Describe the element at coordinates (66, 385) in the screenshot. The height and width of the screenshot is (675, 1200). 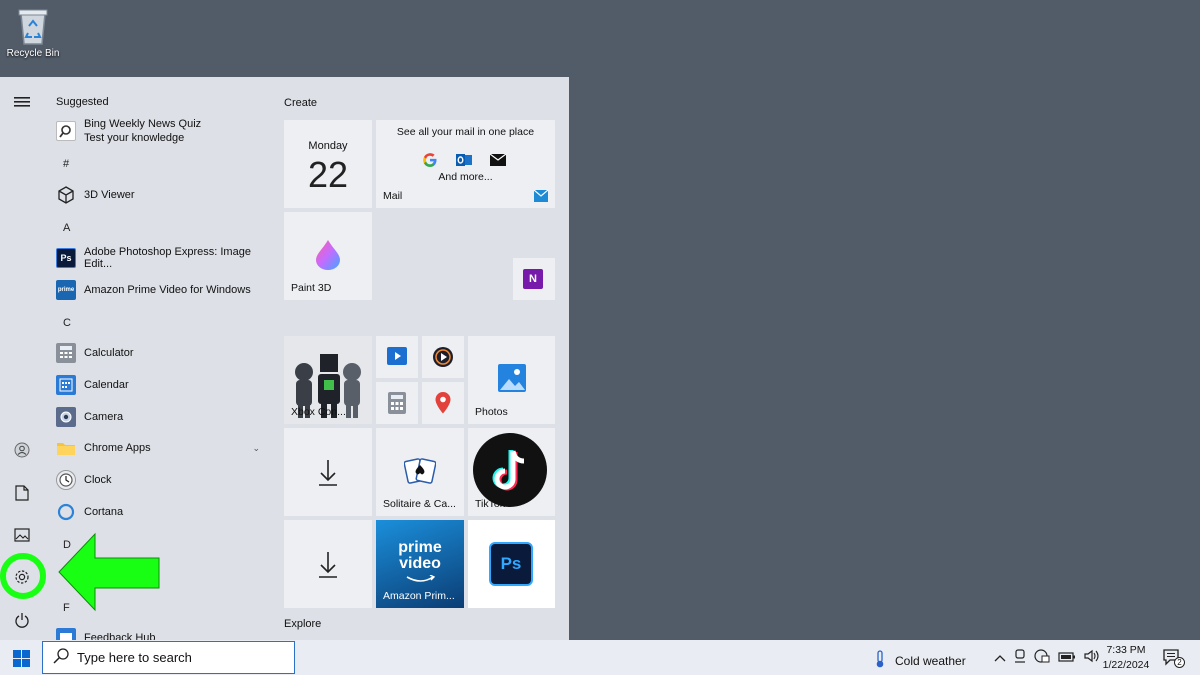
I see `calendar-icon` at that location.